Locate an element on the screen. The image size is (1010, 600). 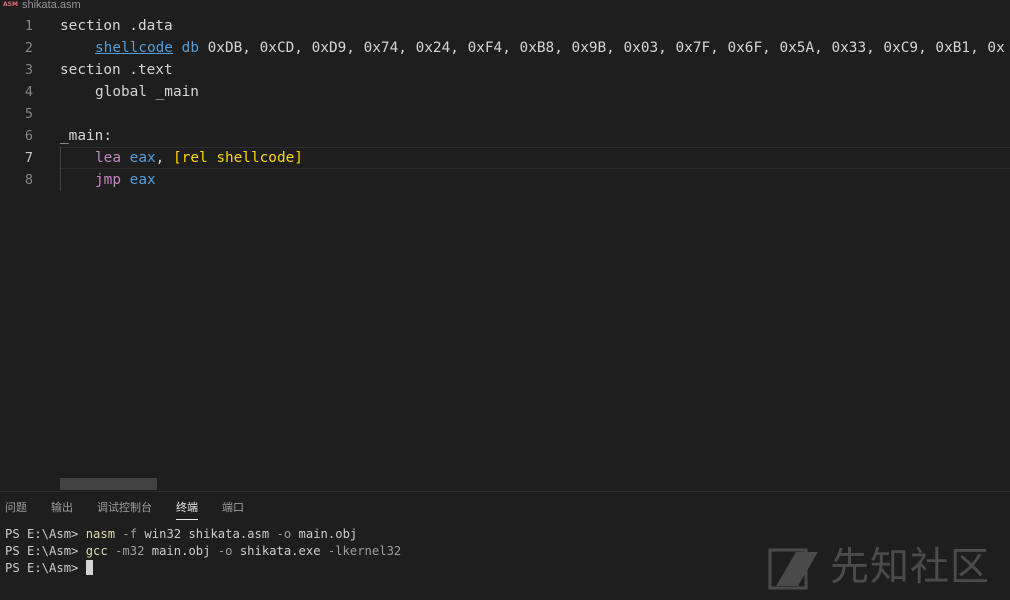
terminal-flag: -f is located at coordinates (126, 534).